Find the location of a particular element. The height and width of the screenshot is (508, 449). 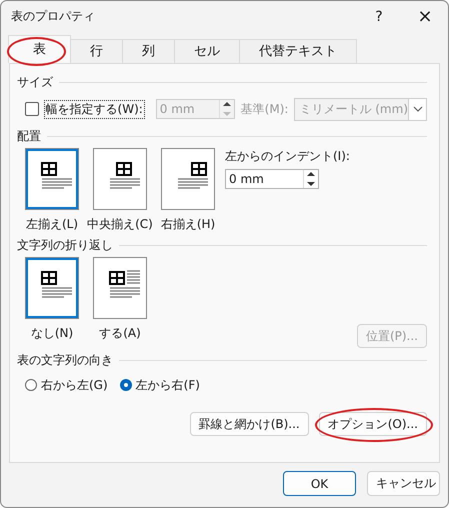

radio-label: 左から右(F) is located at coordinates (168, 385).